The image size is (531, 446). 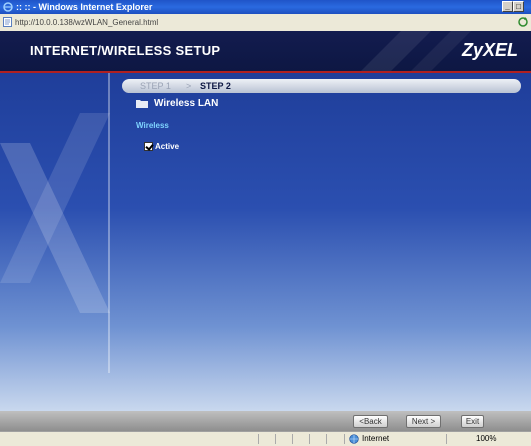 I want to click on divider-line, so click(x=109, y=223).